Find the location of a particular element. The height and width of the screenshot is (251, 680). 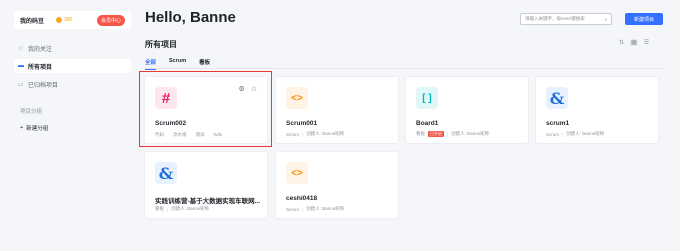

sidebar-item-label: 所有项目 is located at coordinates (40, 67).